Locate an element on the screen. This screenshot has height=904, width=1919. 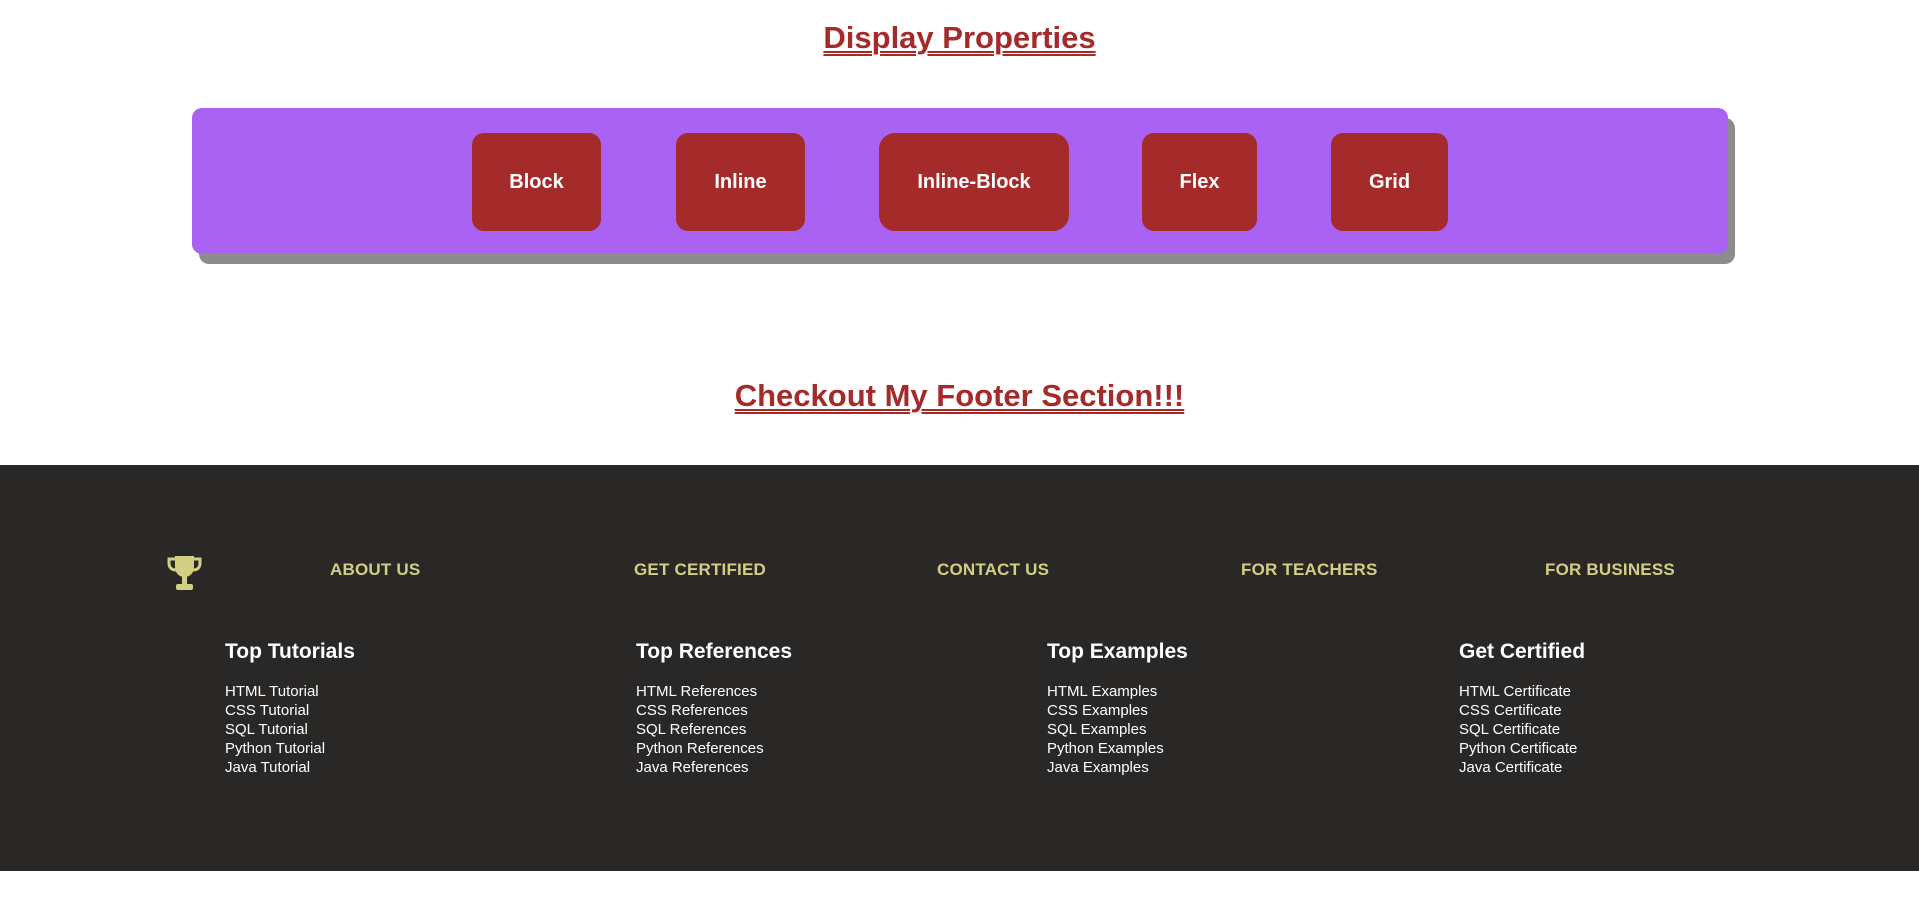
footer-link: Python References is located at coordinates (714, 748).